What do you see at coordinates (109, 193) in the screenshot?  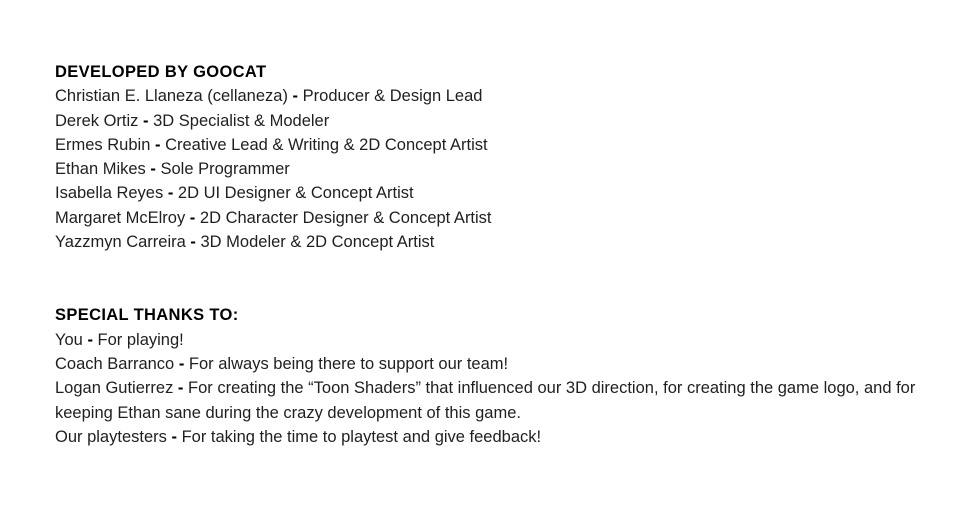 I see `credit-name: Isabella Reyes` at bounding box center [109, 193].